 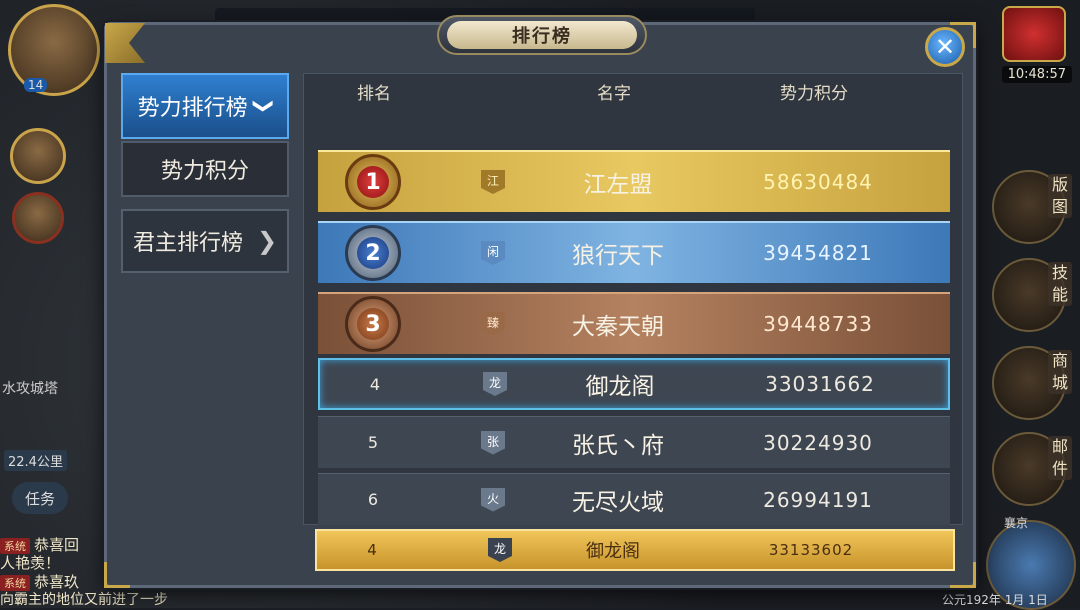 I want to click on tab-label: 君主排行榜, so click(x=187, y=243).